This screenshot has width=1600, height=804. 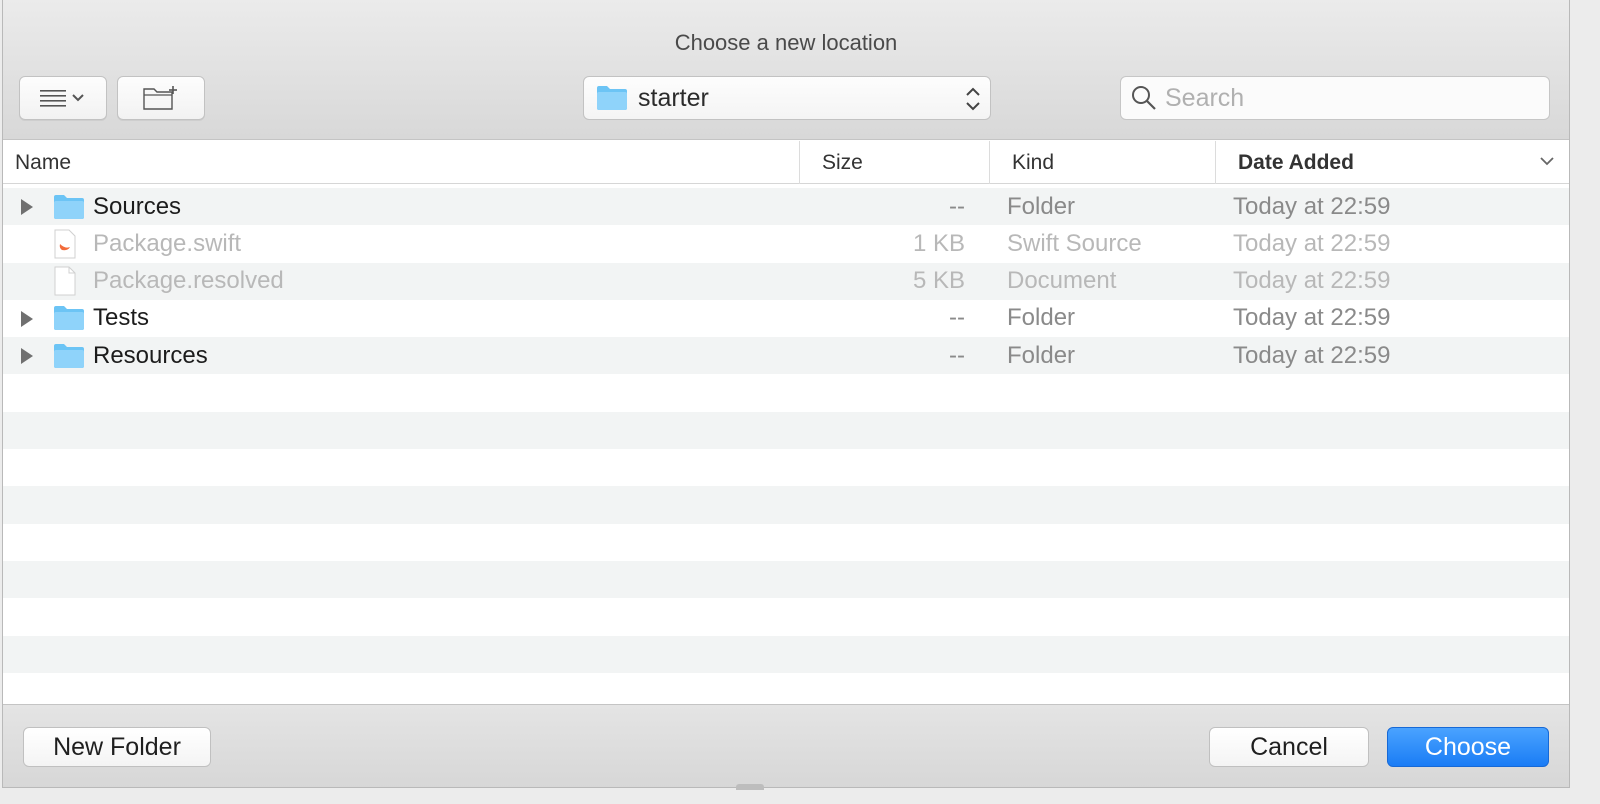 What do you see at coordinates (938, 243) in the screenshot?
I see `file-size: 1 KB` at bounding box center [938, 243].